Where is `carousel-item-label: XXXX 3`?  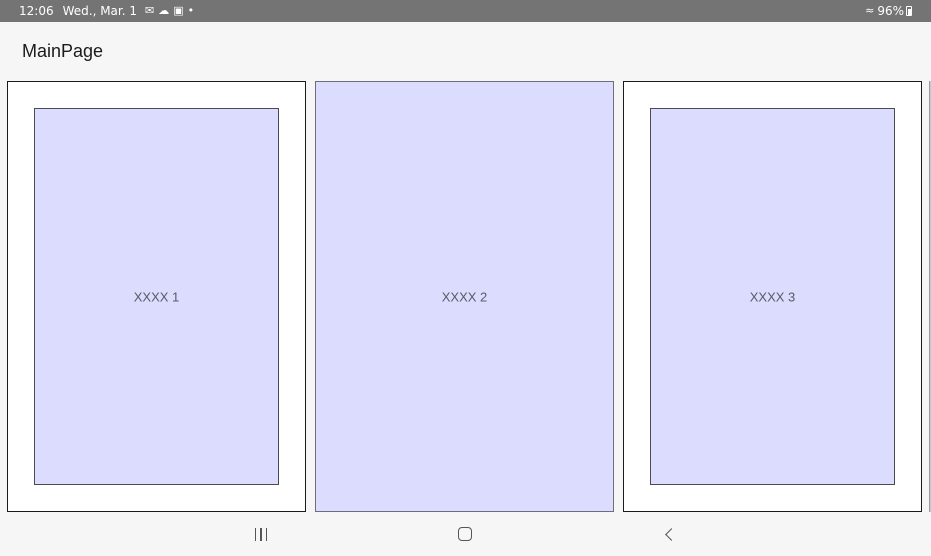 carousel-item-label: XXXX 3 is located at coordinates (772, 296).